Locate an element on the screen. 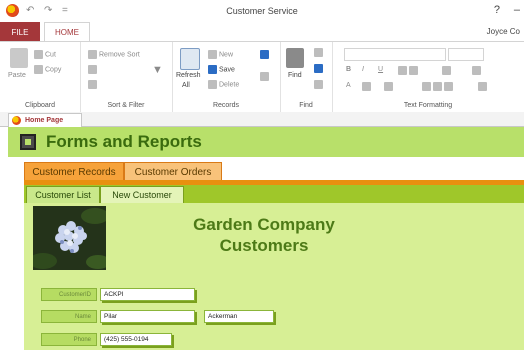 This screenshot has height=350, width=524. copy-icon is located at coordinates (38, 69).